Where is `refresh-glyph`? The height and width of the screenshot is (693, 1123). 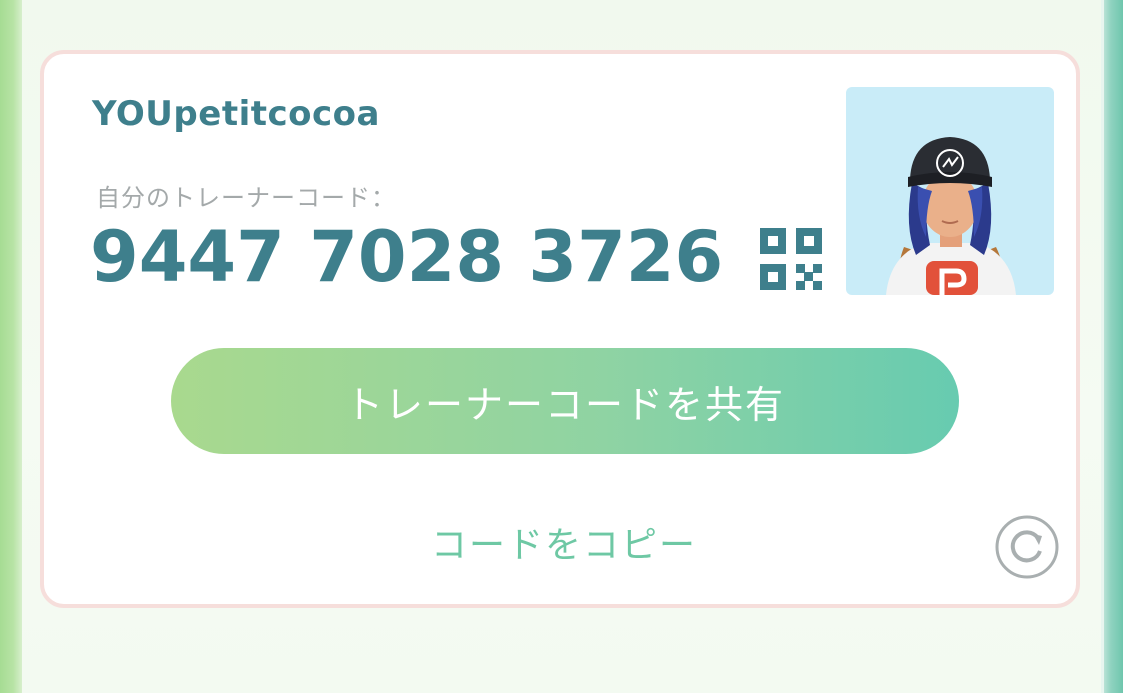 refresh-glyph is located at coordinates (1027, 547).